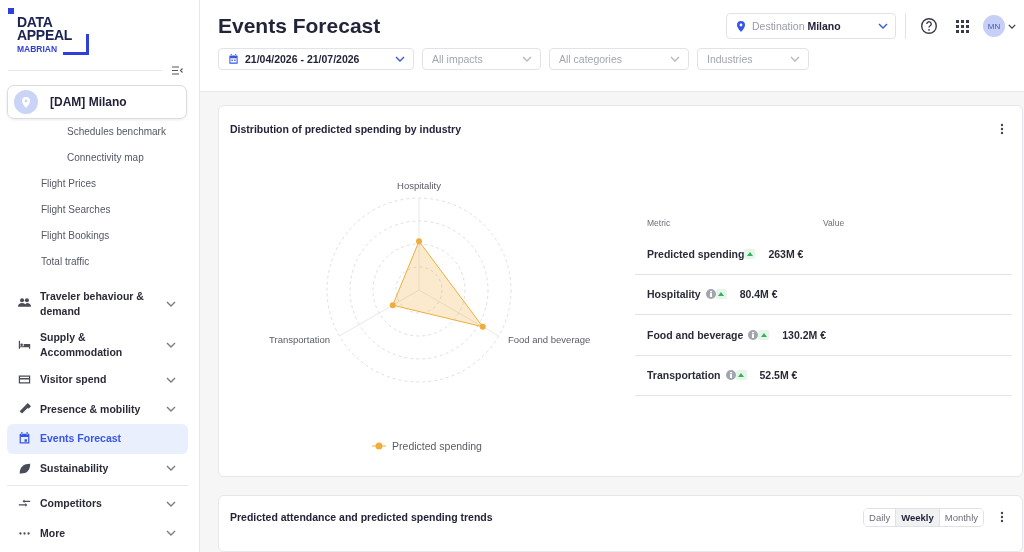 The image size is (1024, 552). What do you see at coordinates (994, 26) in the screenshot?
I see `user-avatar: MN` at bounding box center [994, 26].